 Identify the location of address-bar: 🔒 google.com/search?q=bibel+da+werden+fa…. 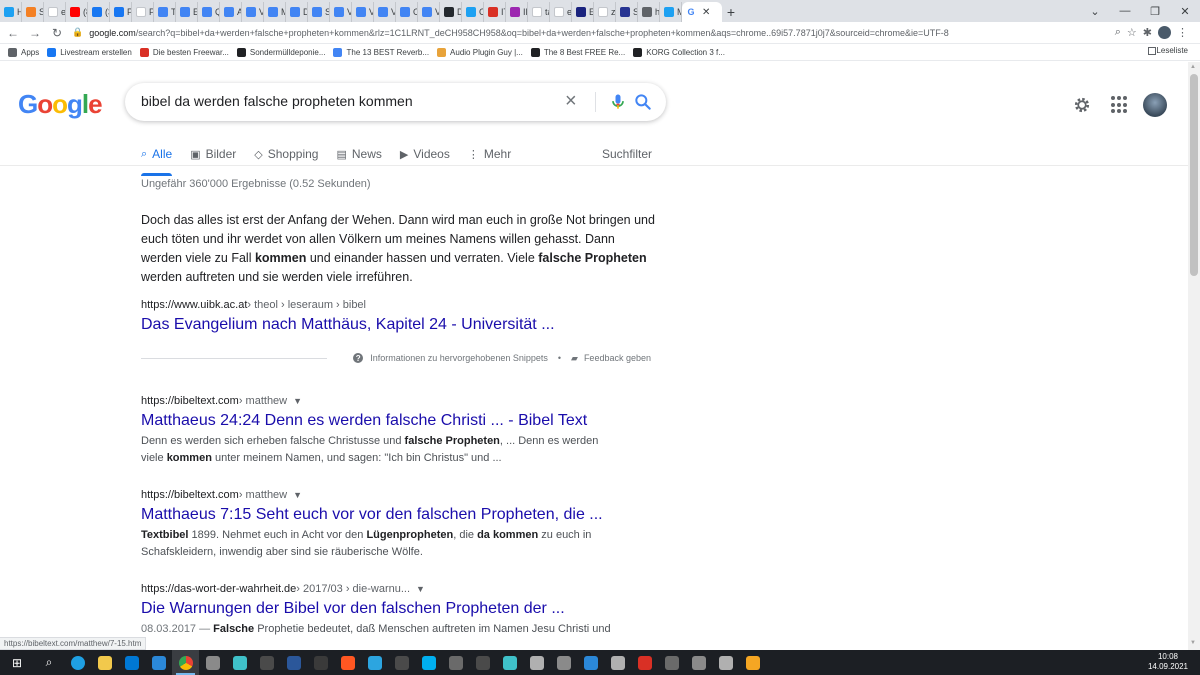
(588, 33).